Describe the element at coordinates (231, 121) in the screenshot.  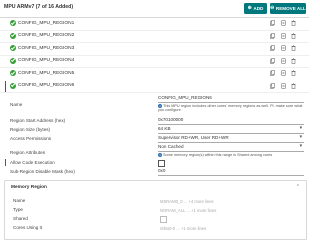
I see `start-address-field: 0x70100000` at that location.